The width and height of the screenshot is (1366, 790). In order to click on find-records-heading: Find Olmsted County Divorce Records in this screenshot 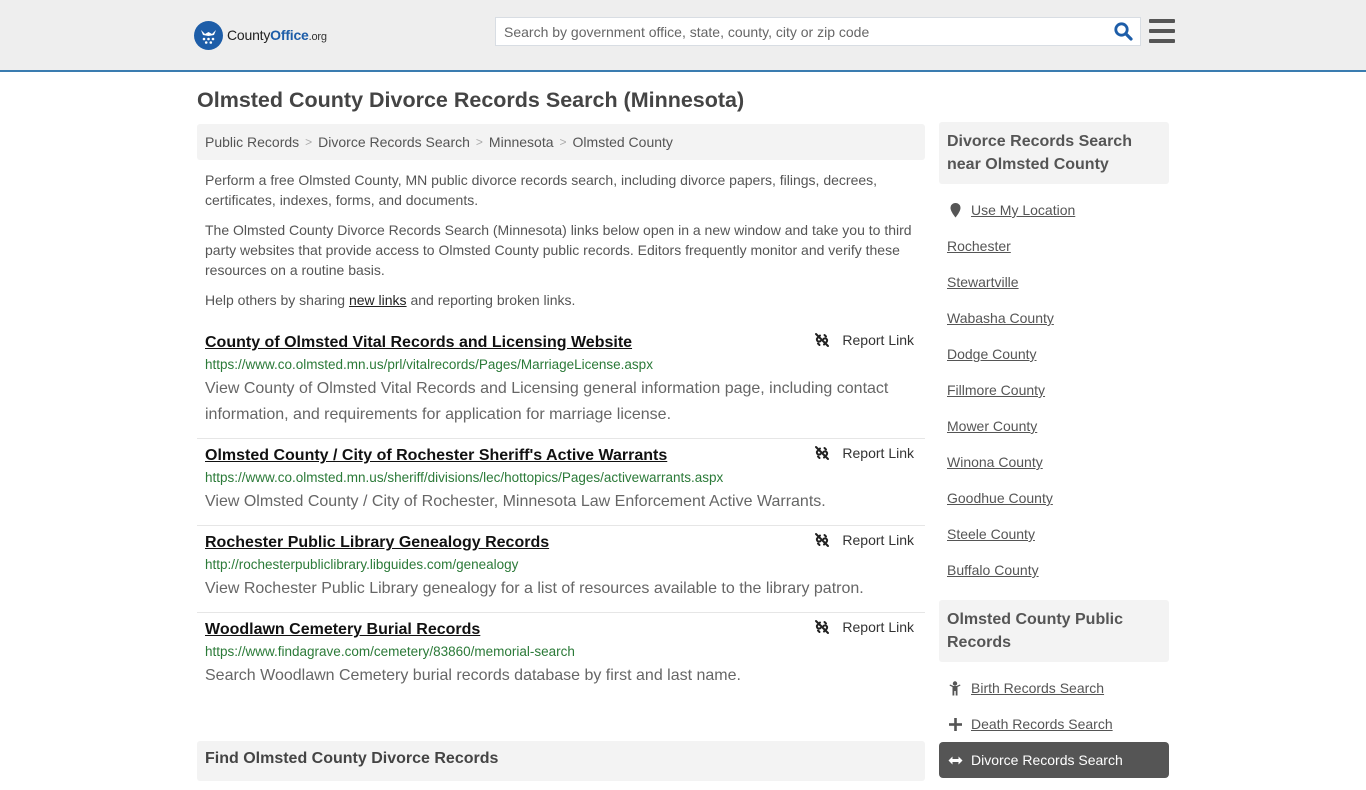, I will do `click(561, 761)`.